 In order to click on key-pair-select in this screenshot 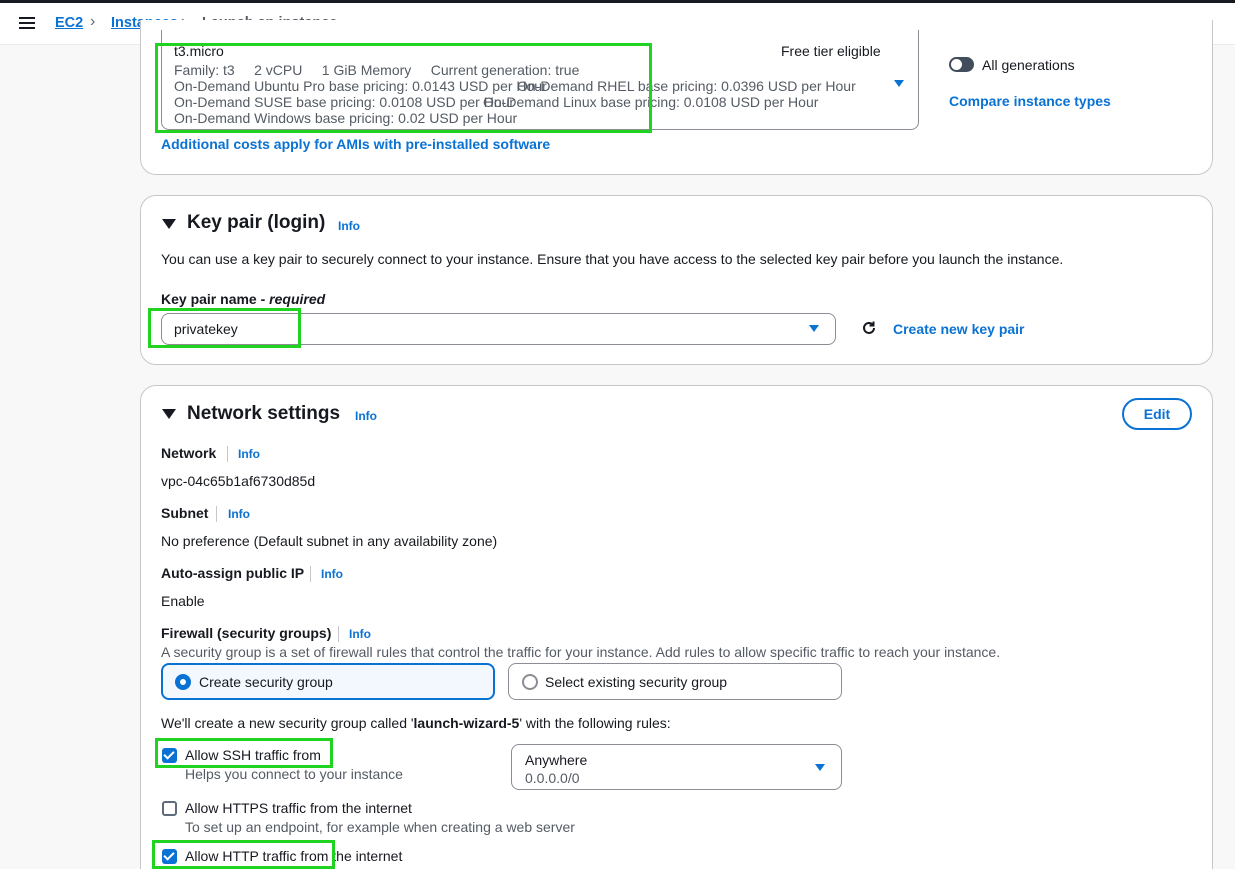, I will do `click(498, 329)`.